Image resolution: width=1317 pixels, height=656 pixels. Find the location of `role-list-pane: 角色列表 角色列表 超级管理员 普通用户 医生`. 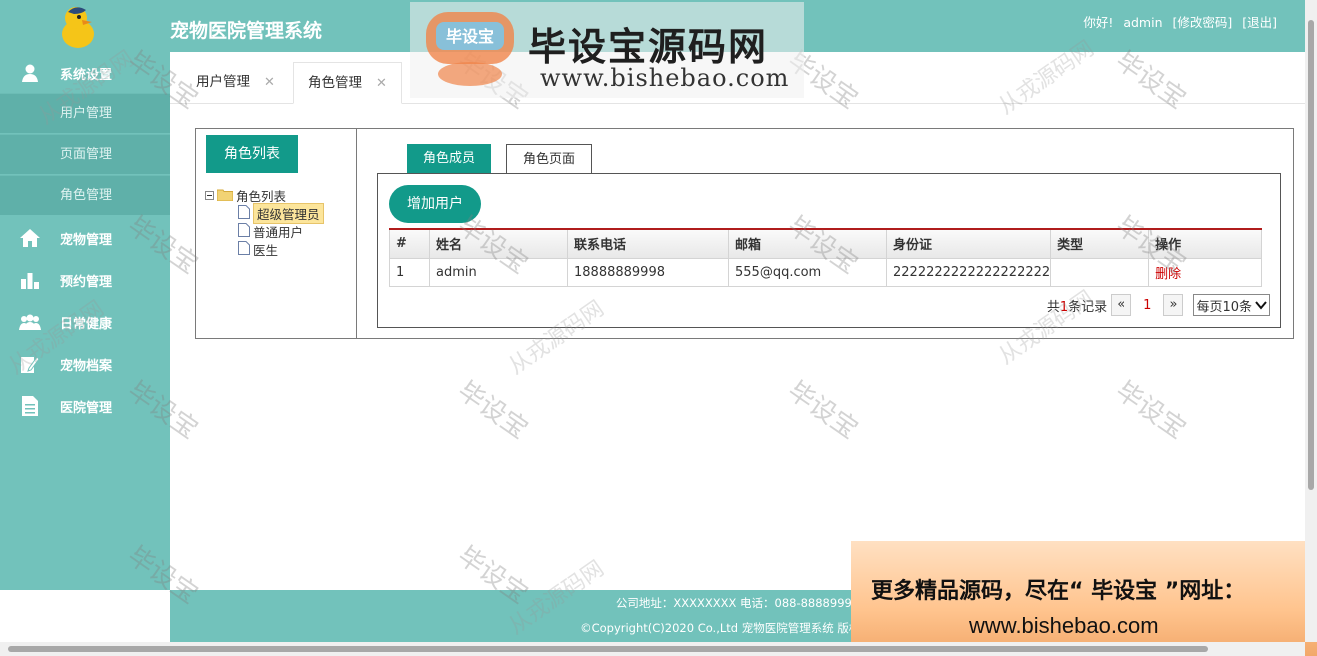

role-list-pane: 角色列表 角色列表 超级管理员 普通用户 医生 is located at coordinates (276, 233).